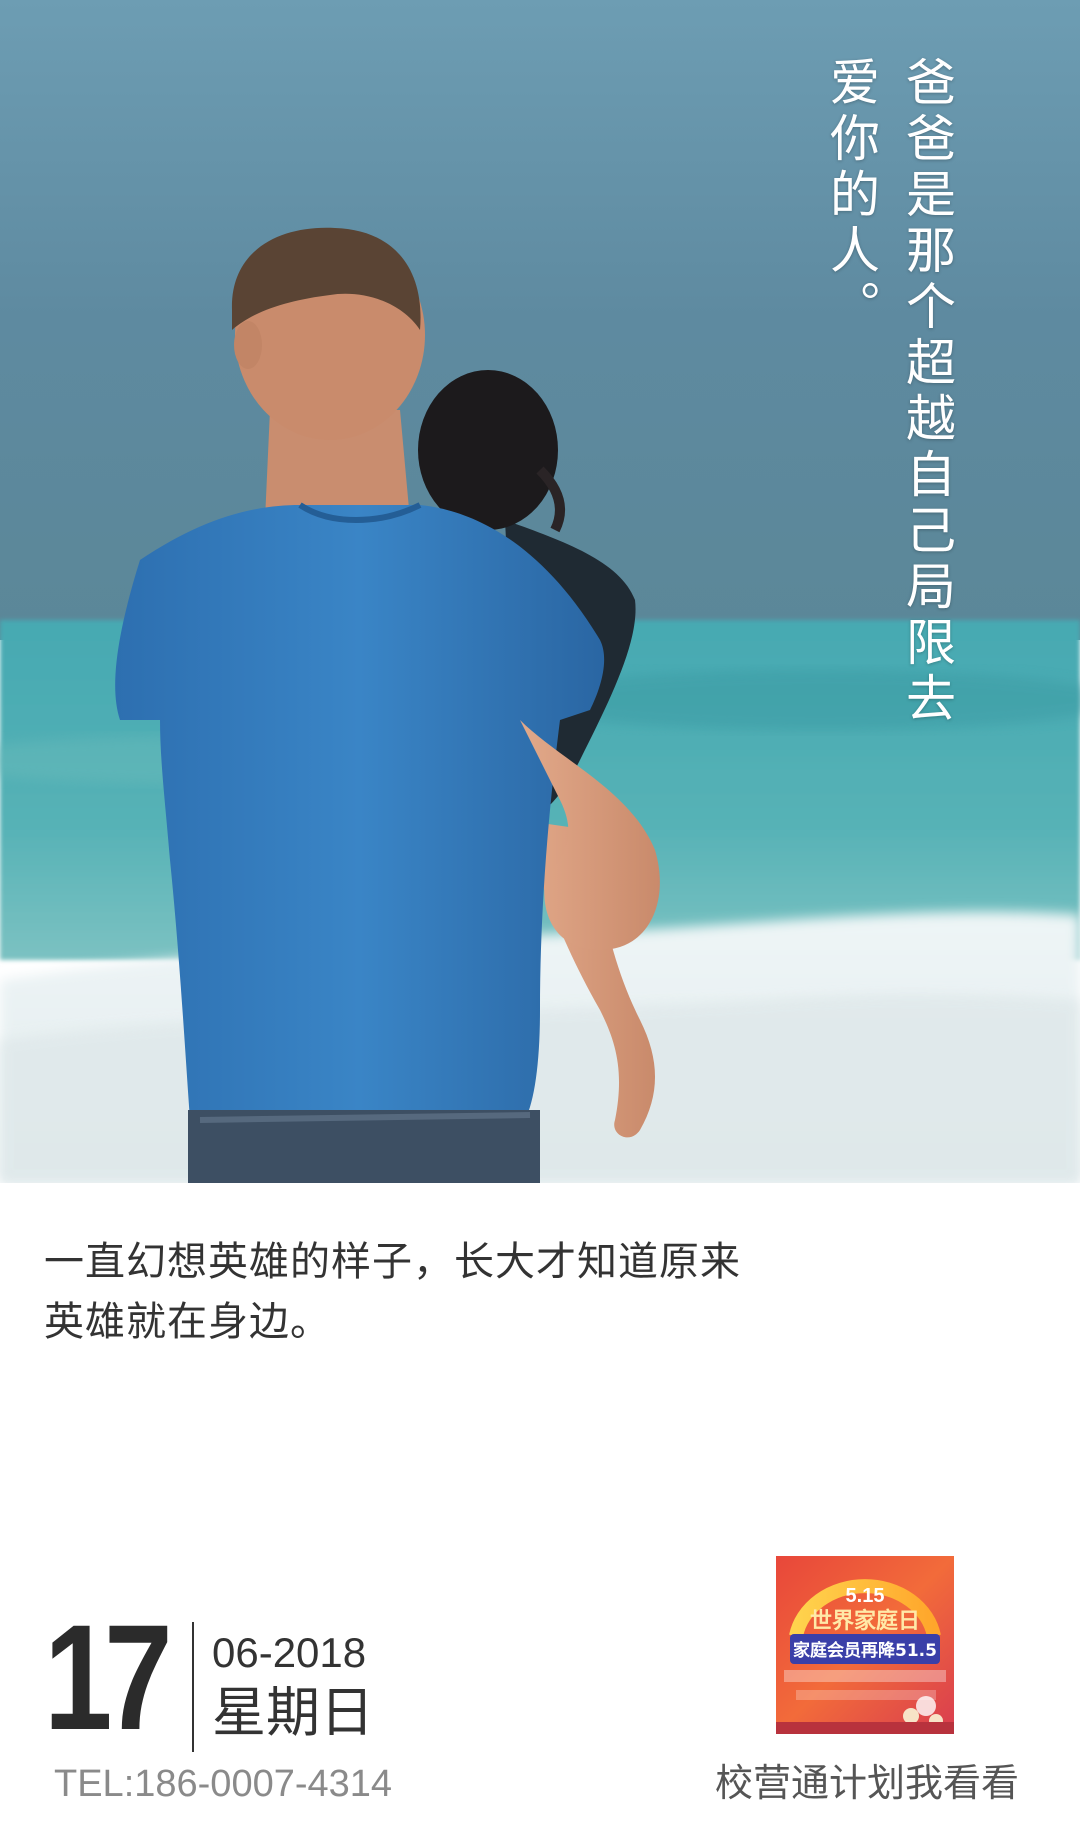 This screenshot has height=1823, width=1080. Describe the element at coordinates (289, 1652) in the screenshot. I see `date-month-year: 06-2018` at that location.